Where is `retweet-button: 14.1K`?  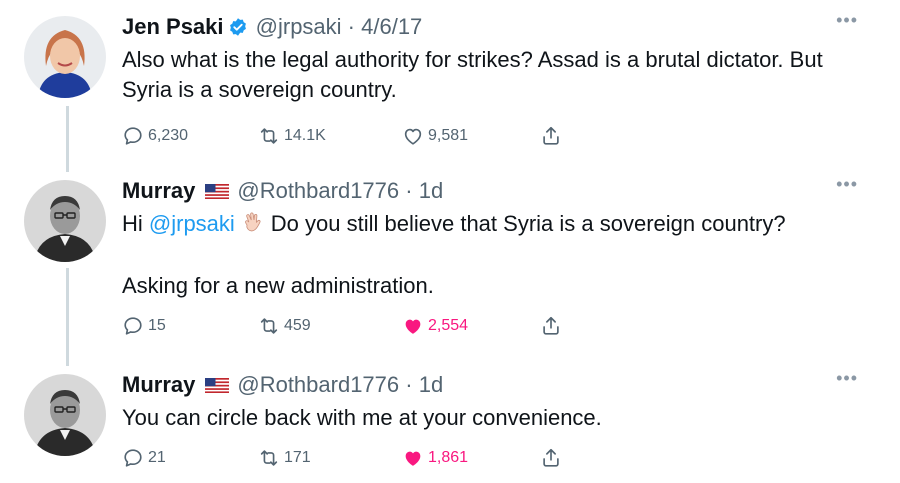 retweet-button: 14.1K is located at coordinates (292, 136).